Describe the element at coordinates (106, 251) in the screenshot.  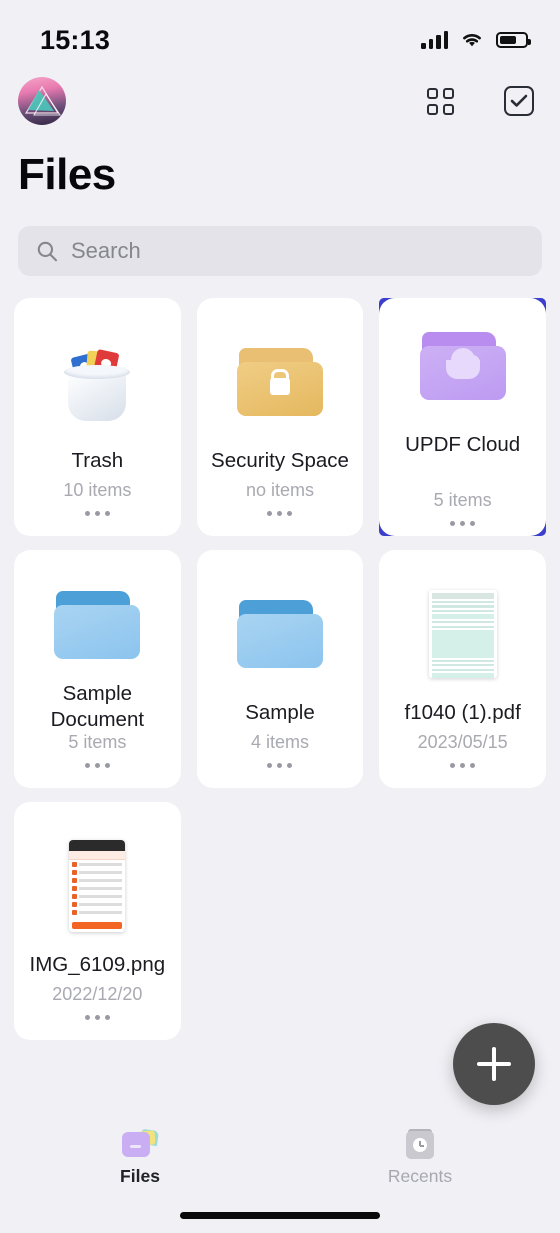
I see `search-input: Search` at that location.